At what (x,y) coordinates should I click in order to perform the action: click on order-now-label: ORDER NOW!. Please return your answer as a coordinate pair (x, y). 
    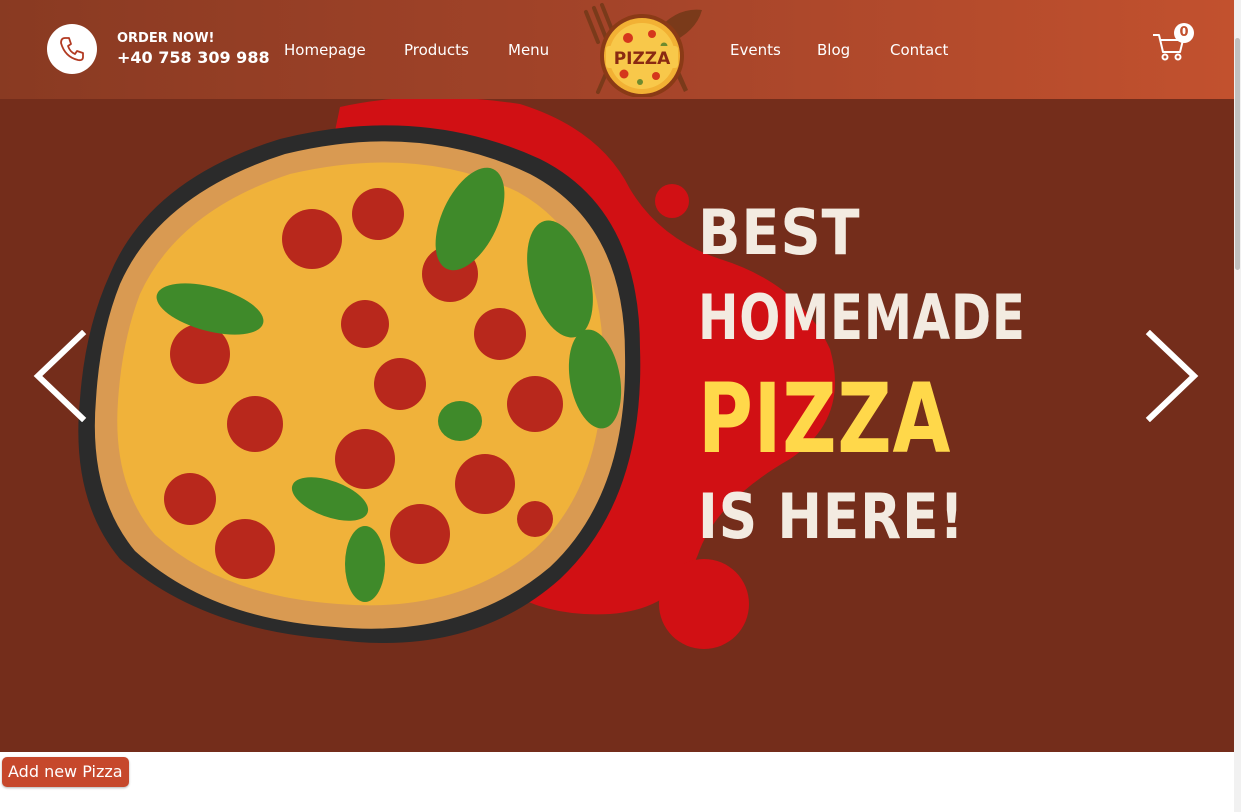
    Looking at the image, I should click on (166, 38).